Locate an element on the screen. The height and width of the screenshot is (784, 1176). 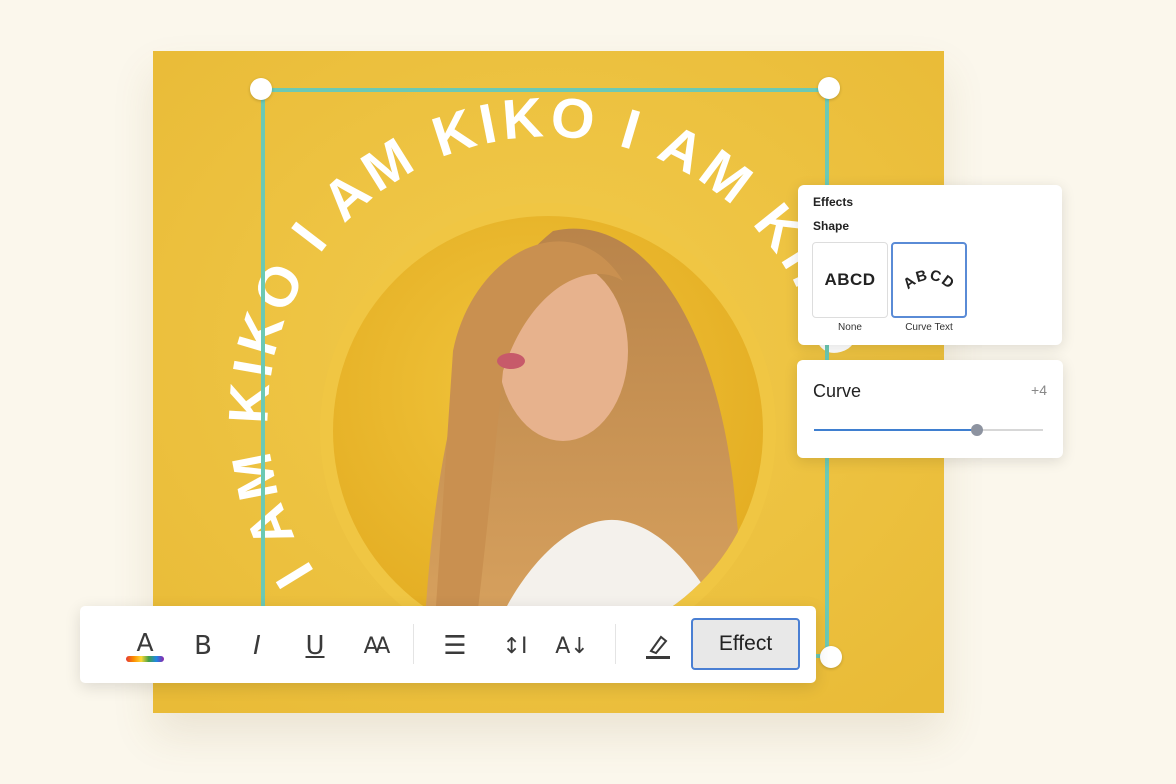
curve-slider is located at coordinates (928, 430).